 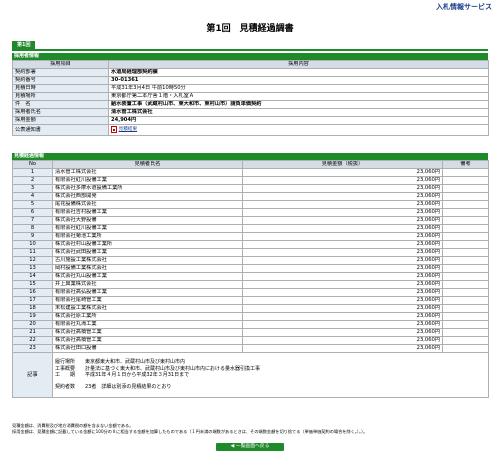 I want to click on row-bidder-name: 清水管工株式会社, so click(x=147, y=172).